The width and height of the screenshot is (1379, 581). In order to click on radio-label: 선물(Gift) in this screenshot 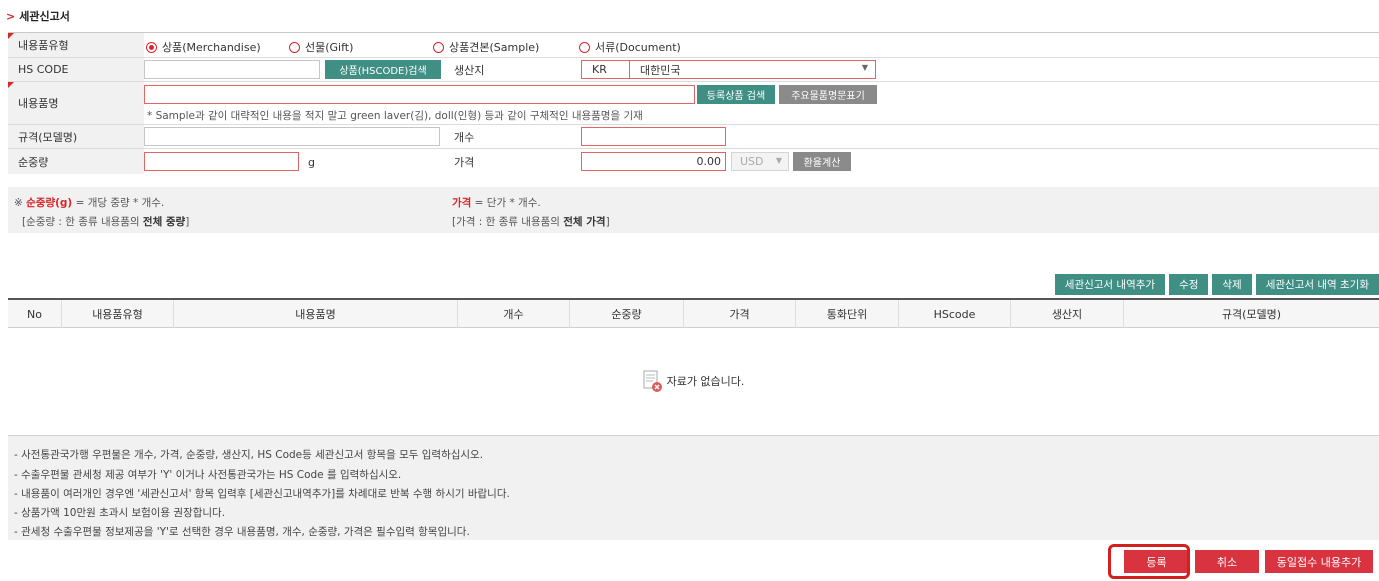, I will do `click(329, 47)`.